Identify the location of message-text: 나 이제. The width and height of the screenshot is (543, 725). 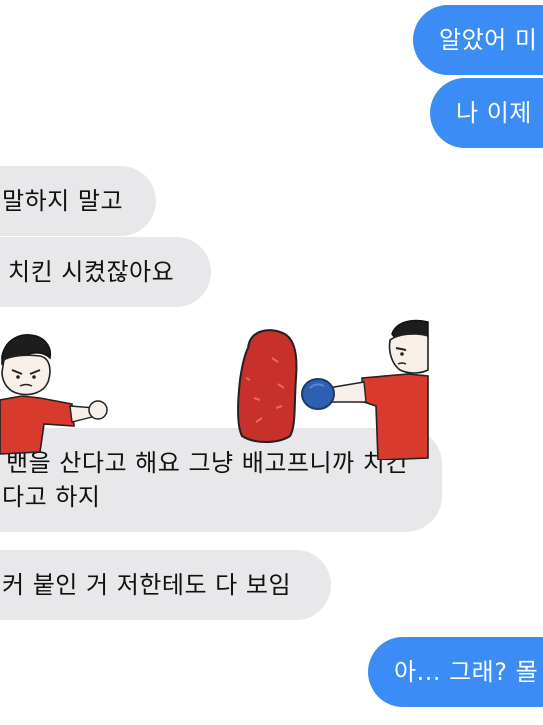
(494, 113).